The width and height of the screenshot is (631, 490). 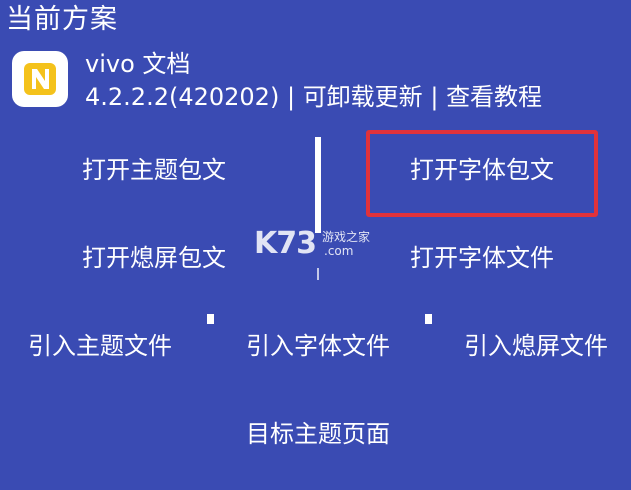 I want to click on import-screen-off-file-button: 引入熄屏文件, so click(x=536, y=346).